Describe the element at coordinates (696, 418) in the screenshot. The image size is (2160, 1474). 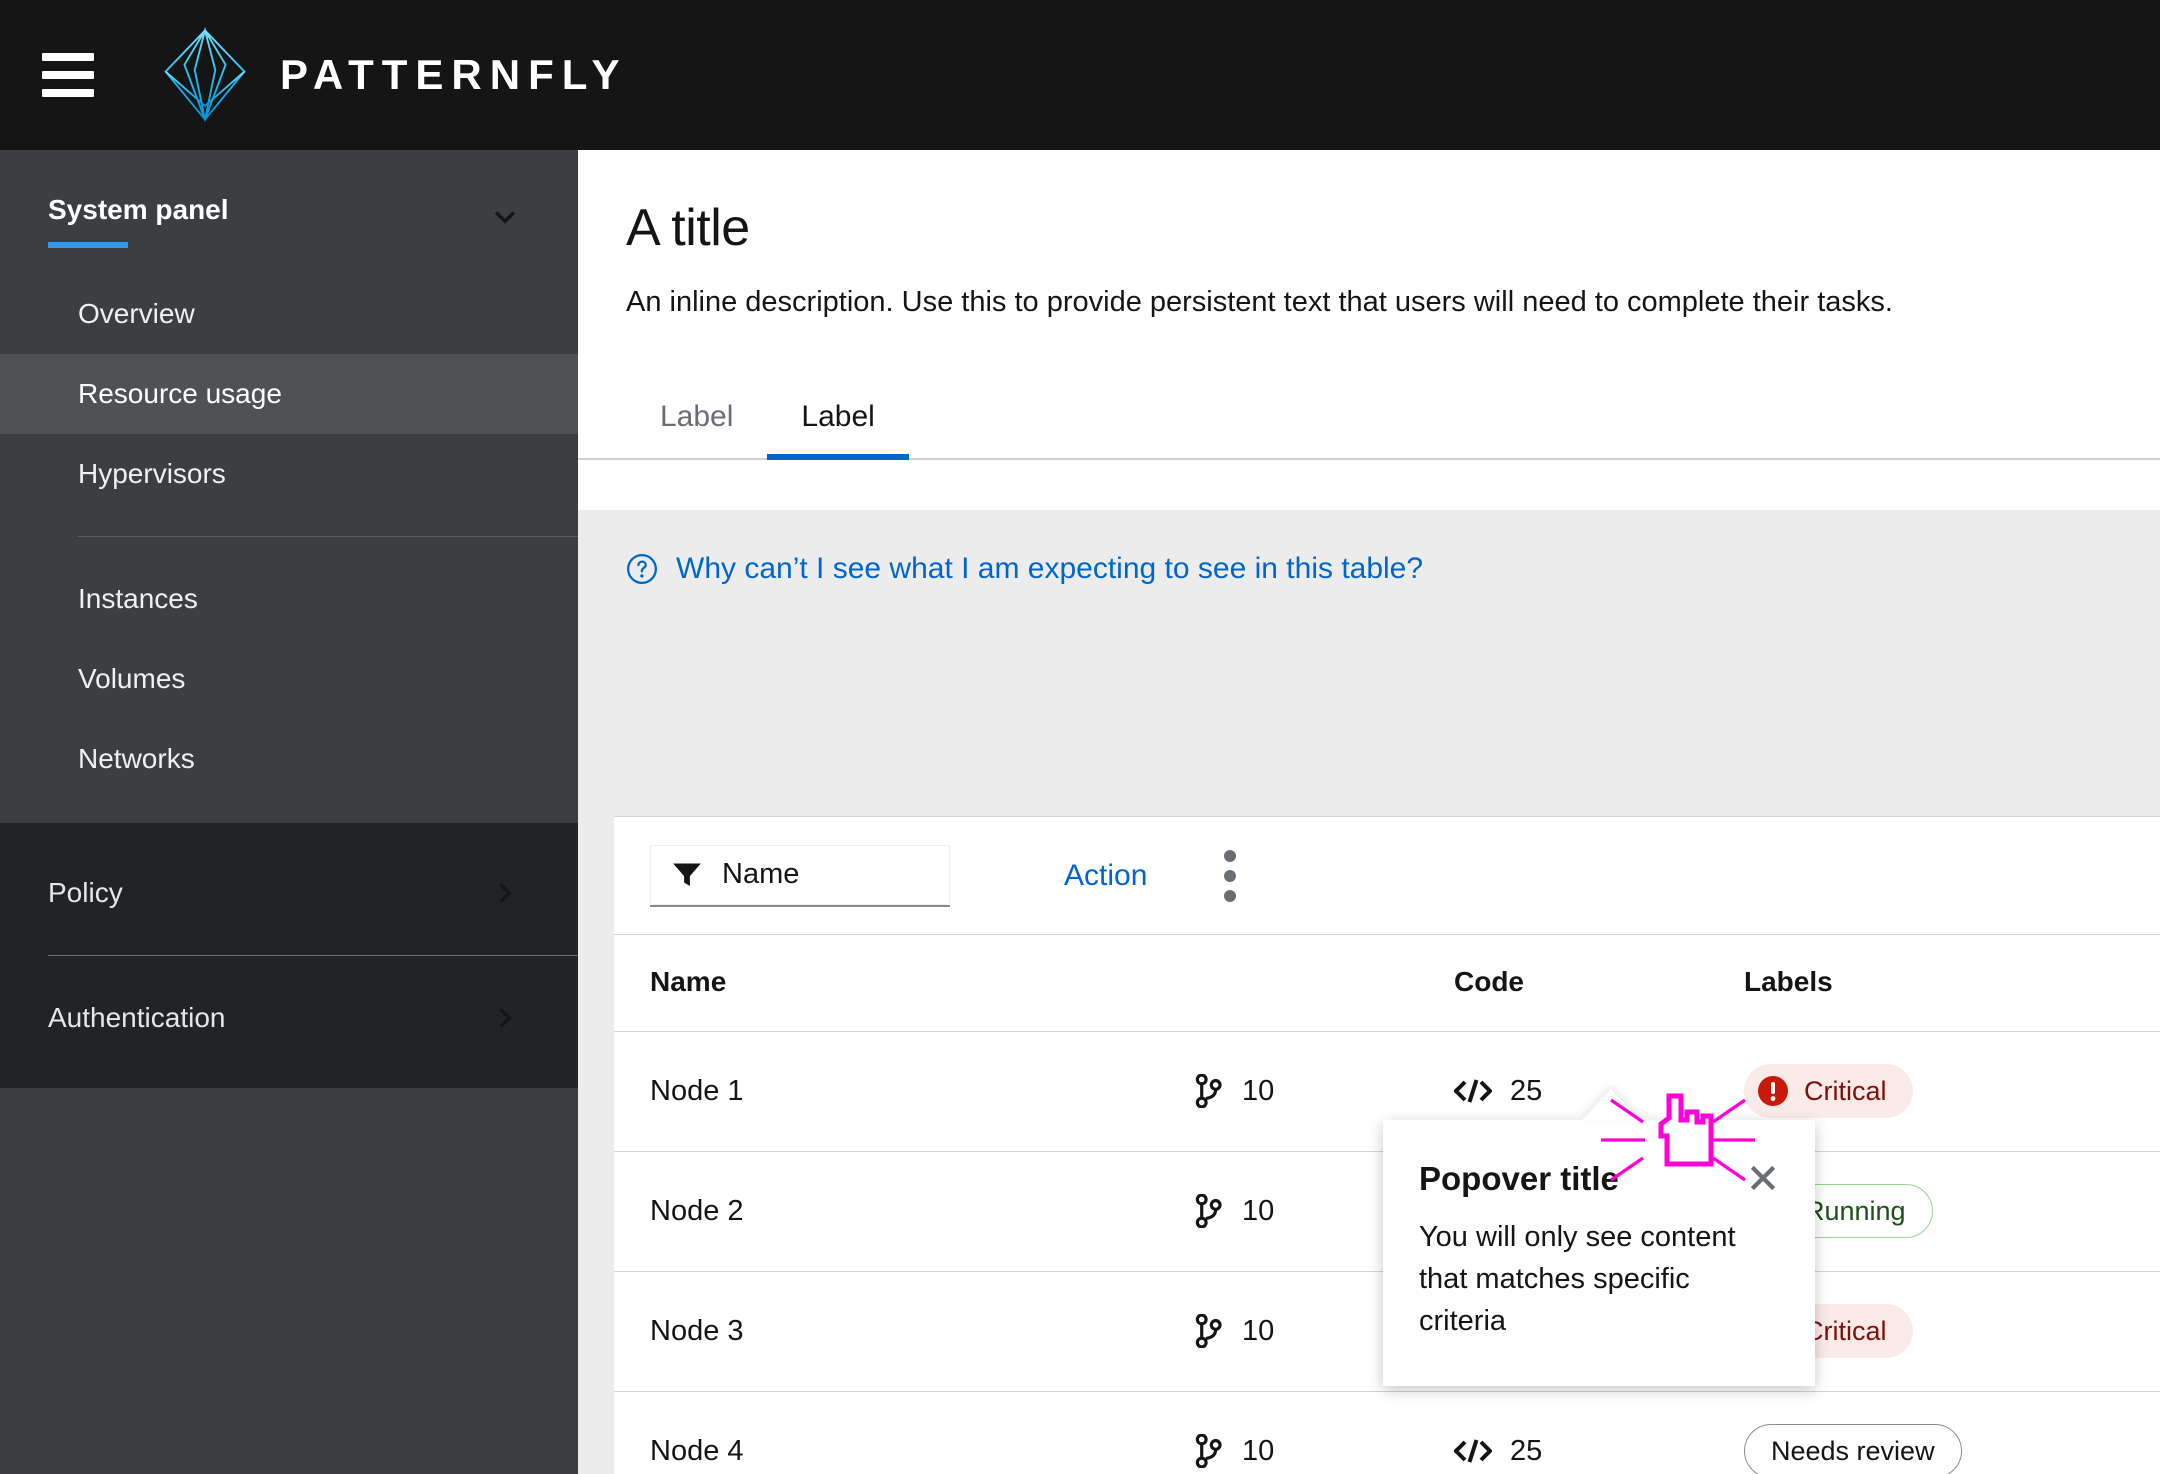
I see `tab-label-1: Label` at that location.